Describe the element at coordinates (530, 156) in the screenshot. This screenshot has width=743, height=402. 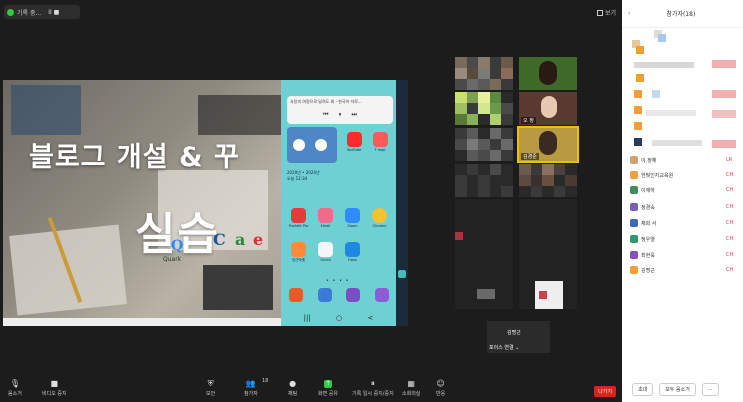
I see `tile-name: 김경준` at that location.